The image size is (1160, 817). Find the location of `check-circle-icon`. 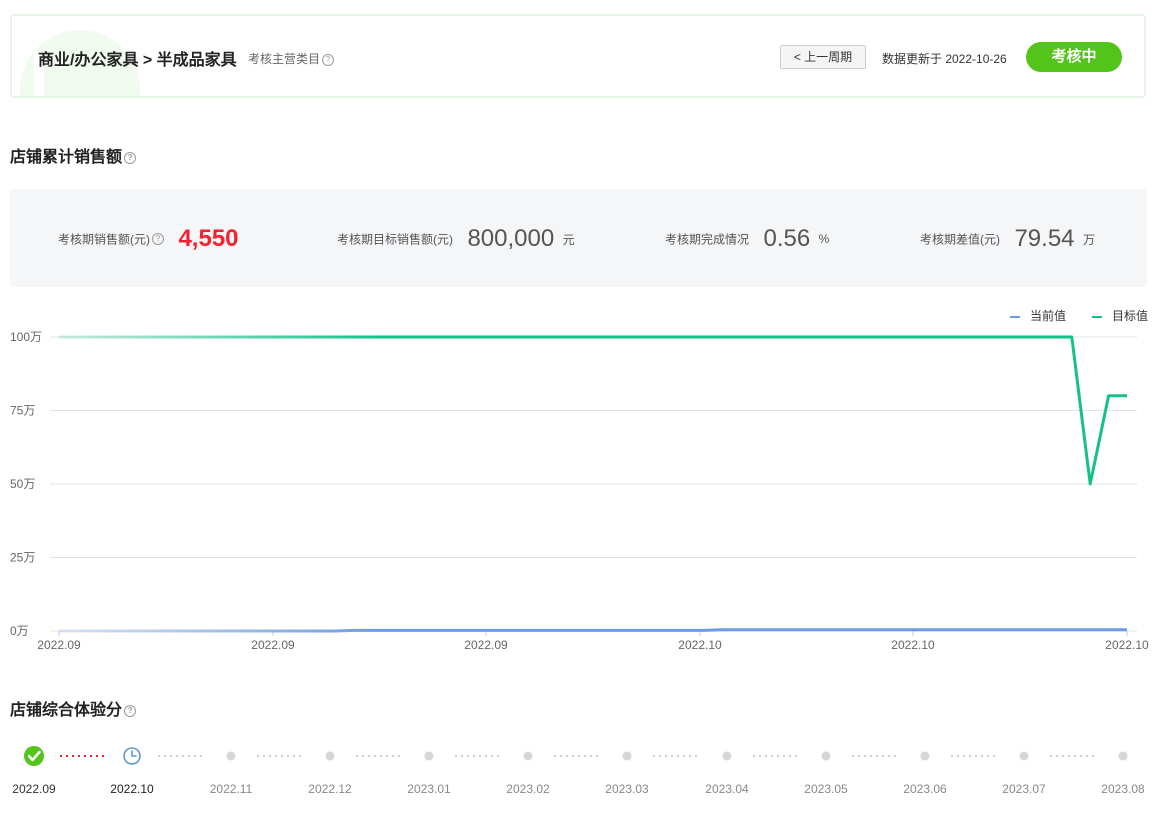

check-circle-icon is located at coordinates (34, 756).